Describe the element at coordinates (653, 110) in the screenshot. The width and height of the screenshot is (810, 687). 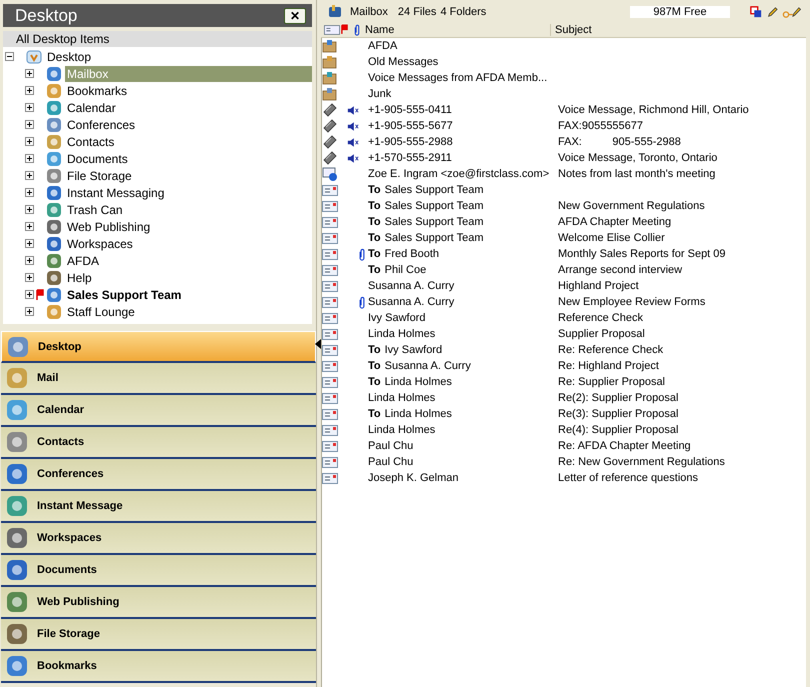
I see `message-subject: Voice Message, Richmond Hill, Ontario` at that location.